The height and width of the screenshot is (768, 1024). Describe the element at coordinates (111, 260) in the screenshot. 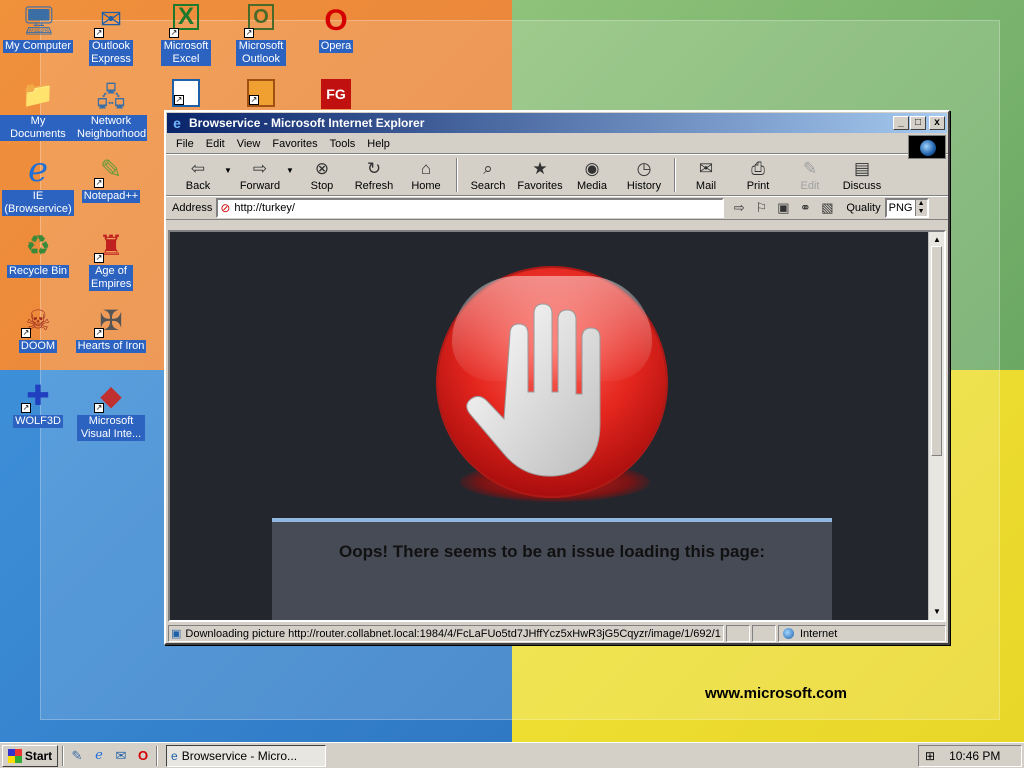

I see `desktop-icon-age-of-empires: ♜ ↗ Age of Empires` at that location.